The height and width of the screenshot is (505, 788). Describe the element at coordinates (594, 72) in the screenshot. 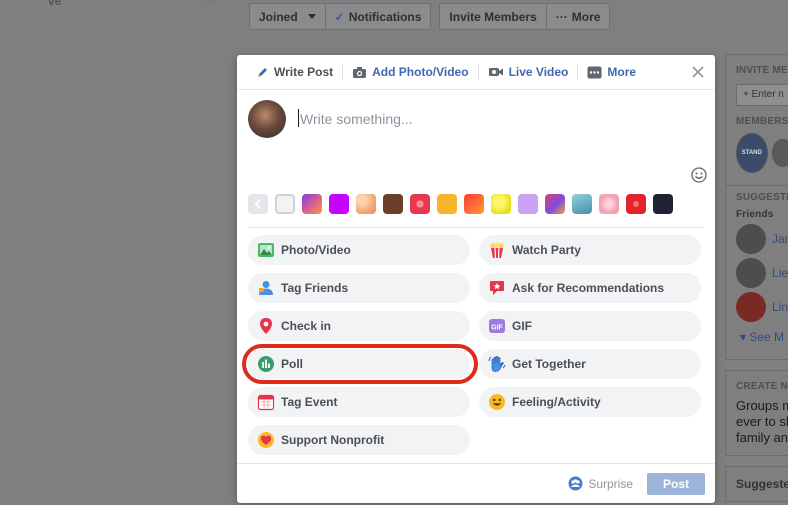

I see `more-icon` at that location.